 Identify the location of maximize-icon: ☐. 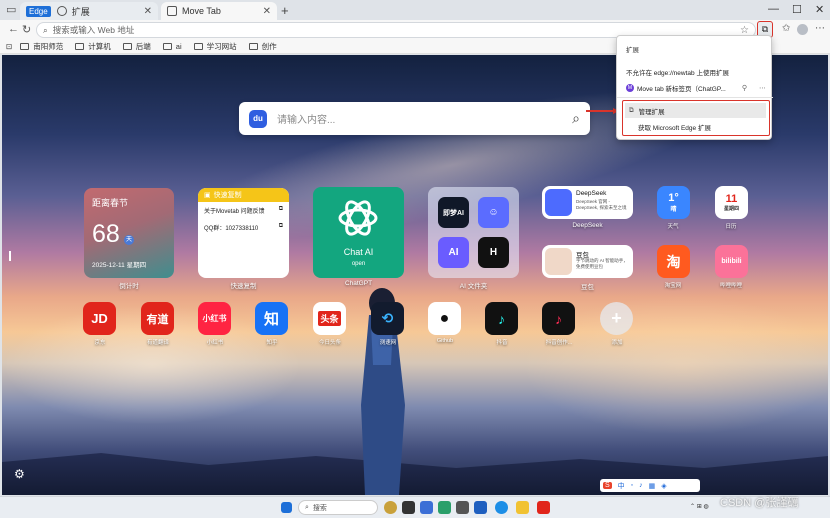
(797, 9).